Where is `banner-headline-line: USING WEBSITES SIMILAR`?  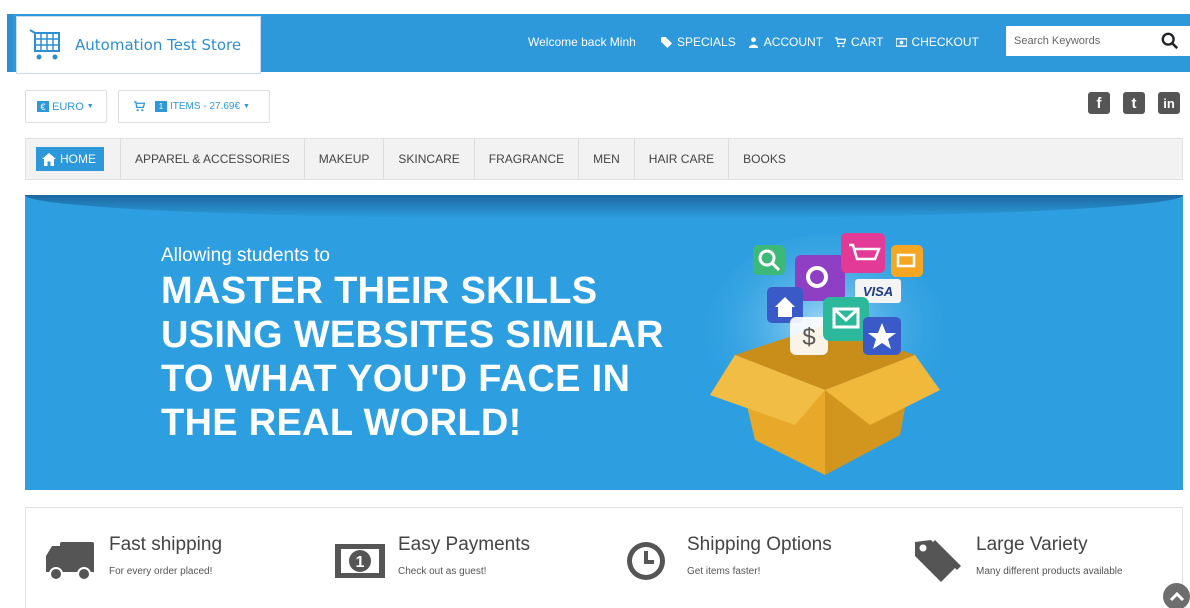 banner-headline-line: USING WEBSITES SIMILAR is located at coordinates (412, 335).